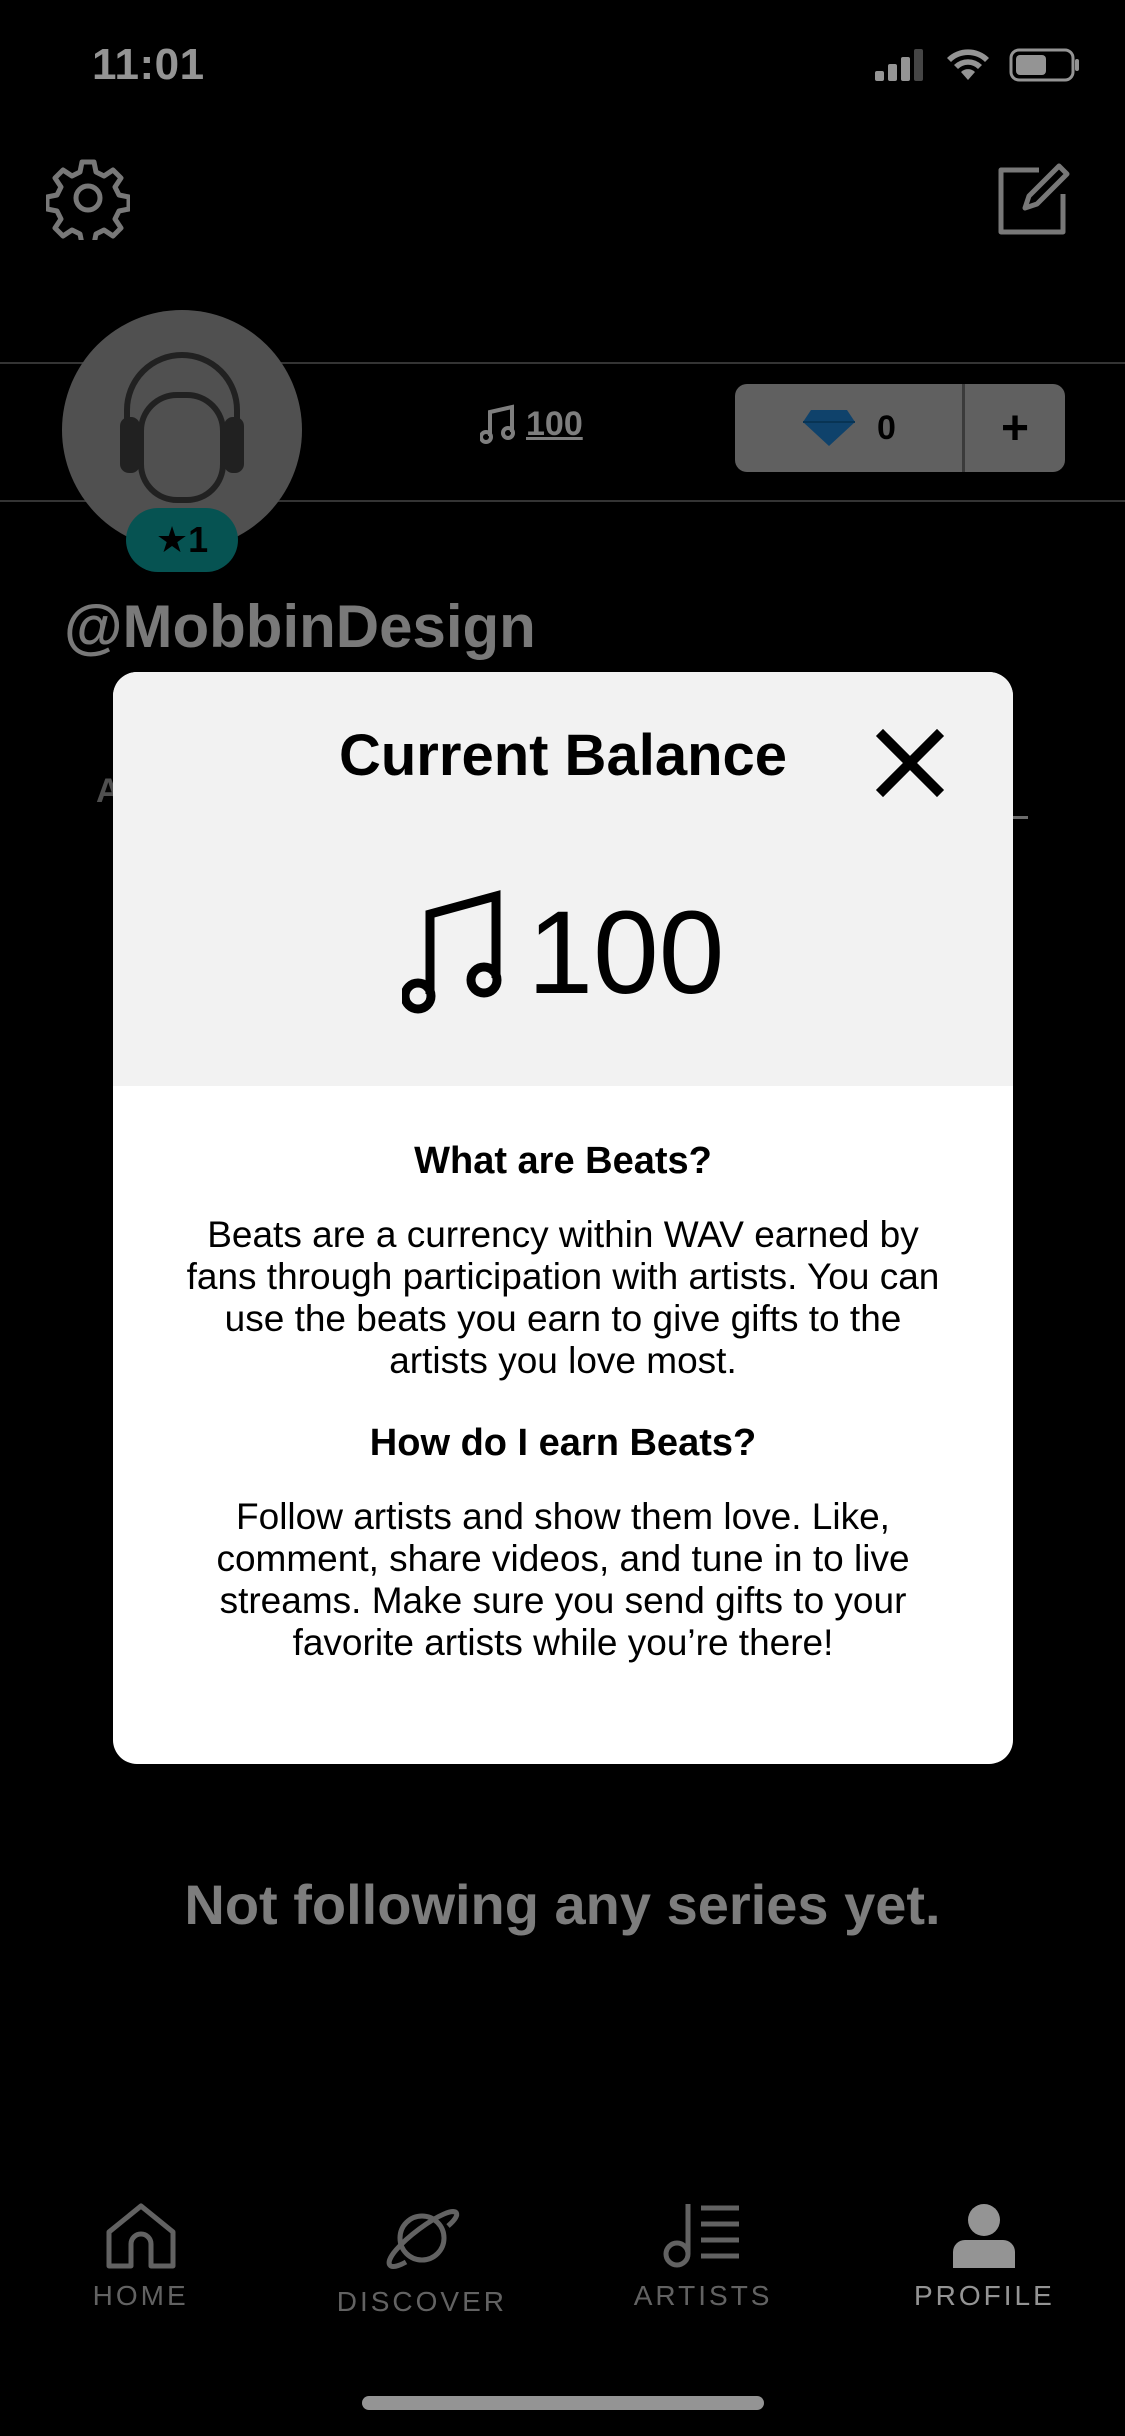 The width and height of the screenshot is (1125, 2436). What do you see at coordinates (451, 952) in the screenshot?
I see `music-note-icon` at bounding box center [451, 952].